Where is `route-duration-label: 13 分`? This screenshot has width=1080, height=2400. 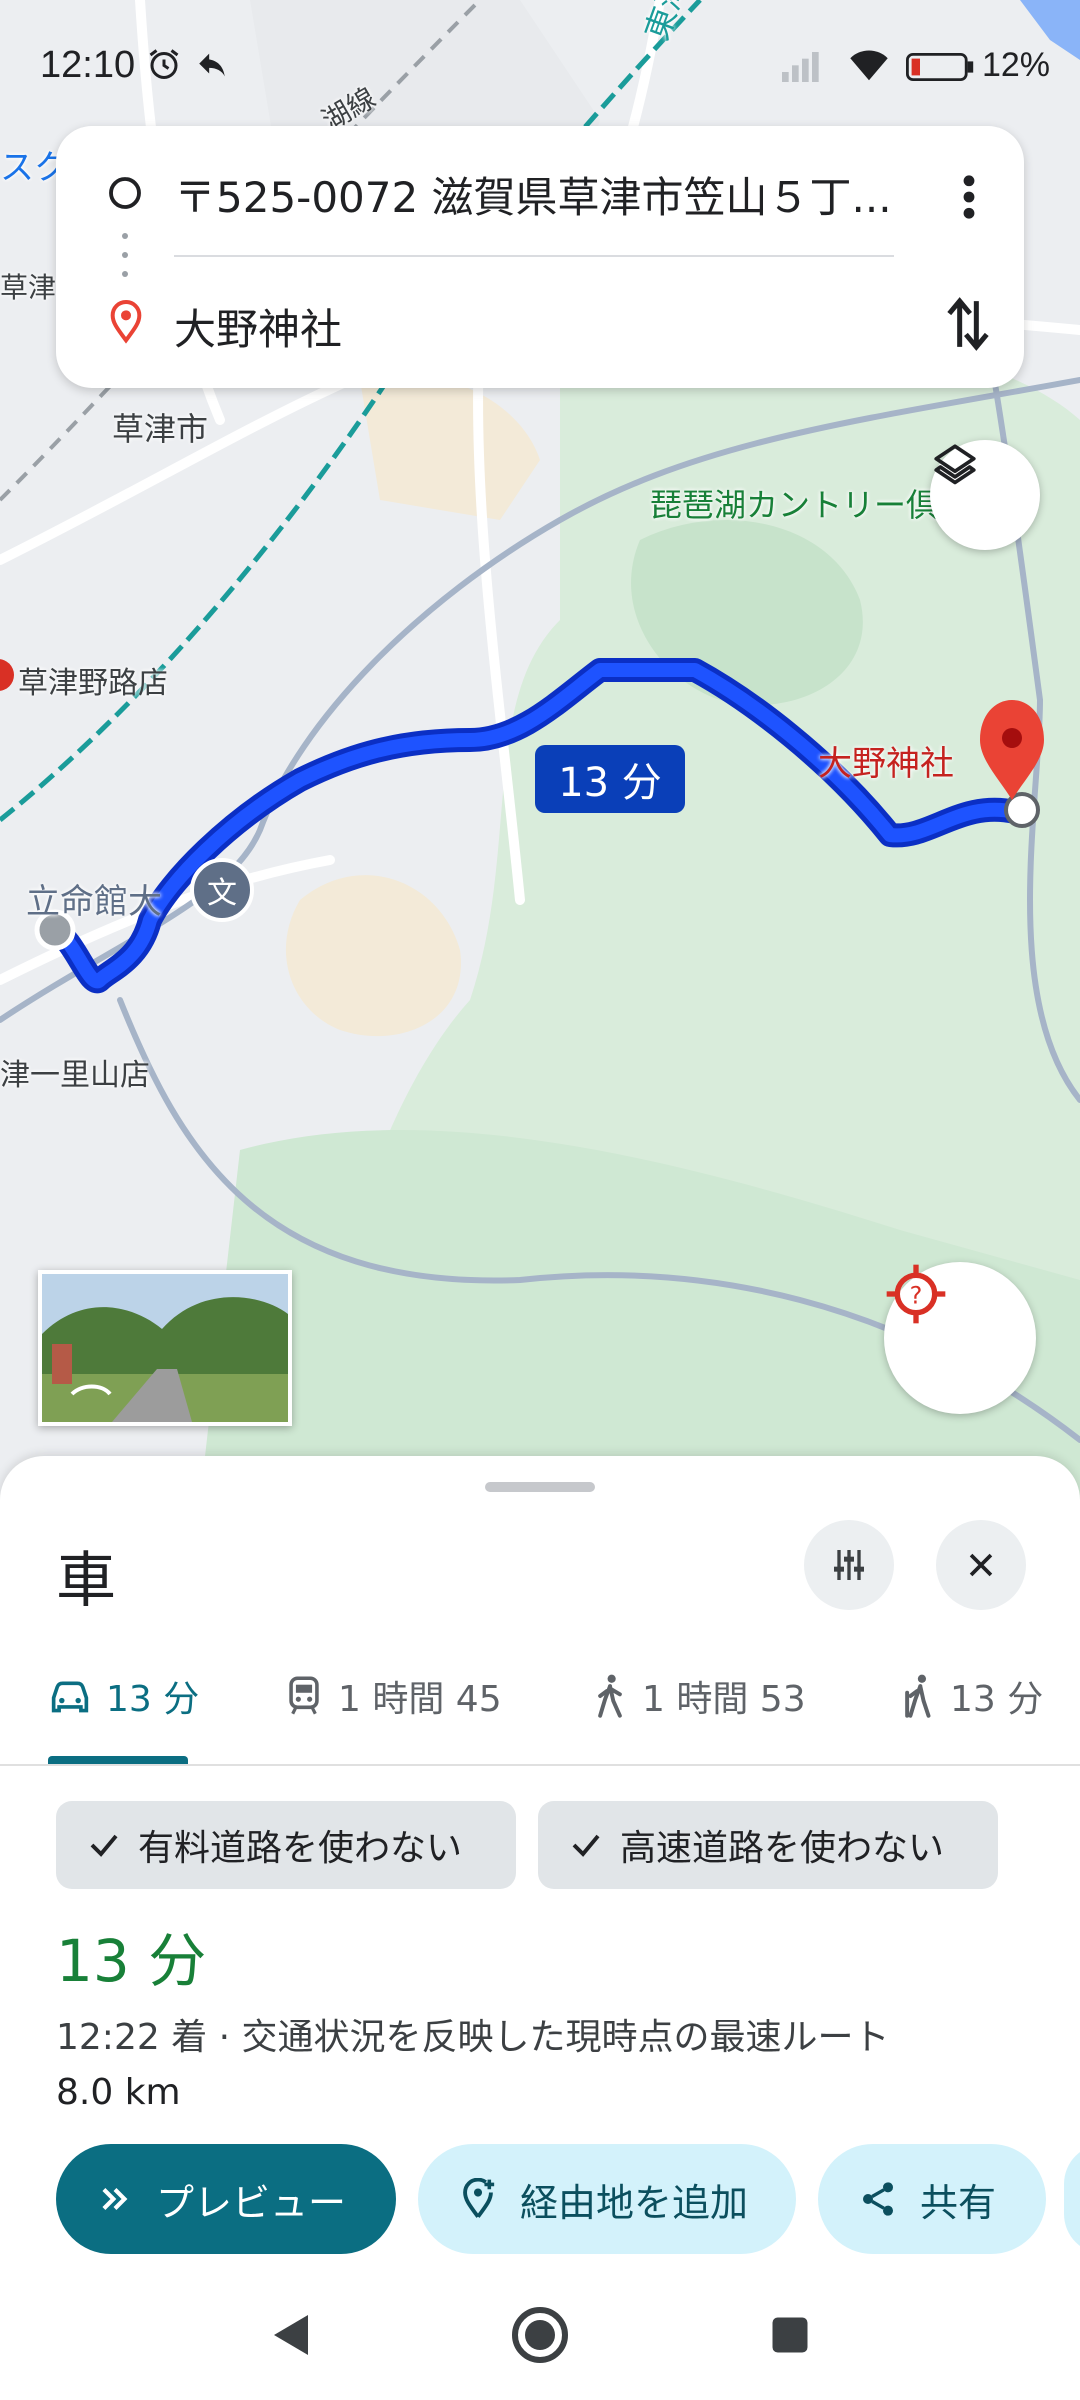
route-duration-label: 13 分 is located at coordinates (610, 779).